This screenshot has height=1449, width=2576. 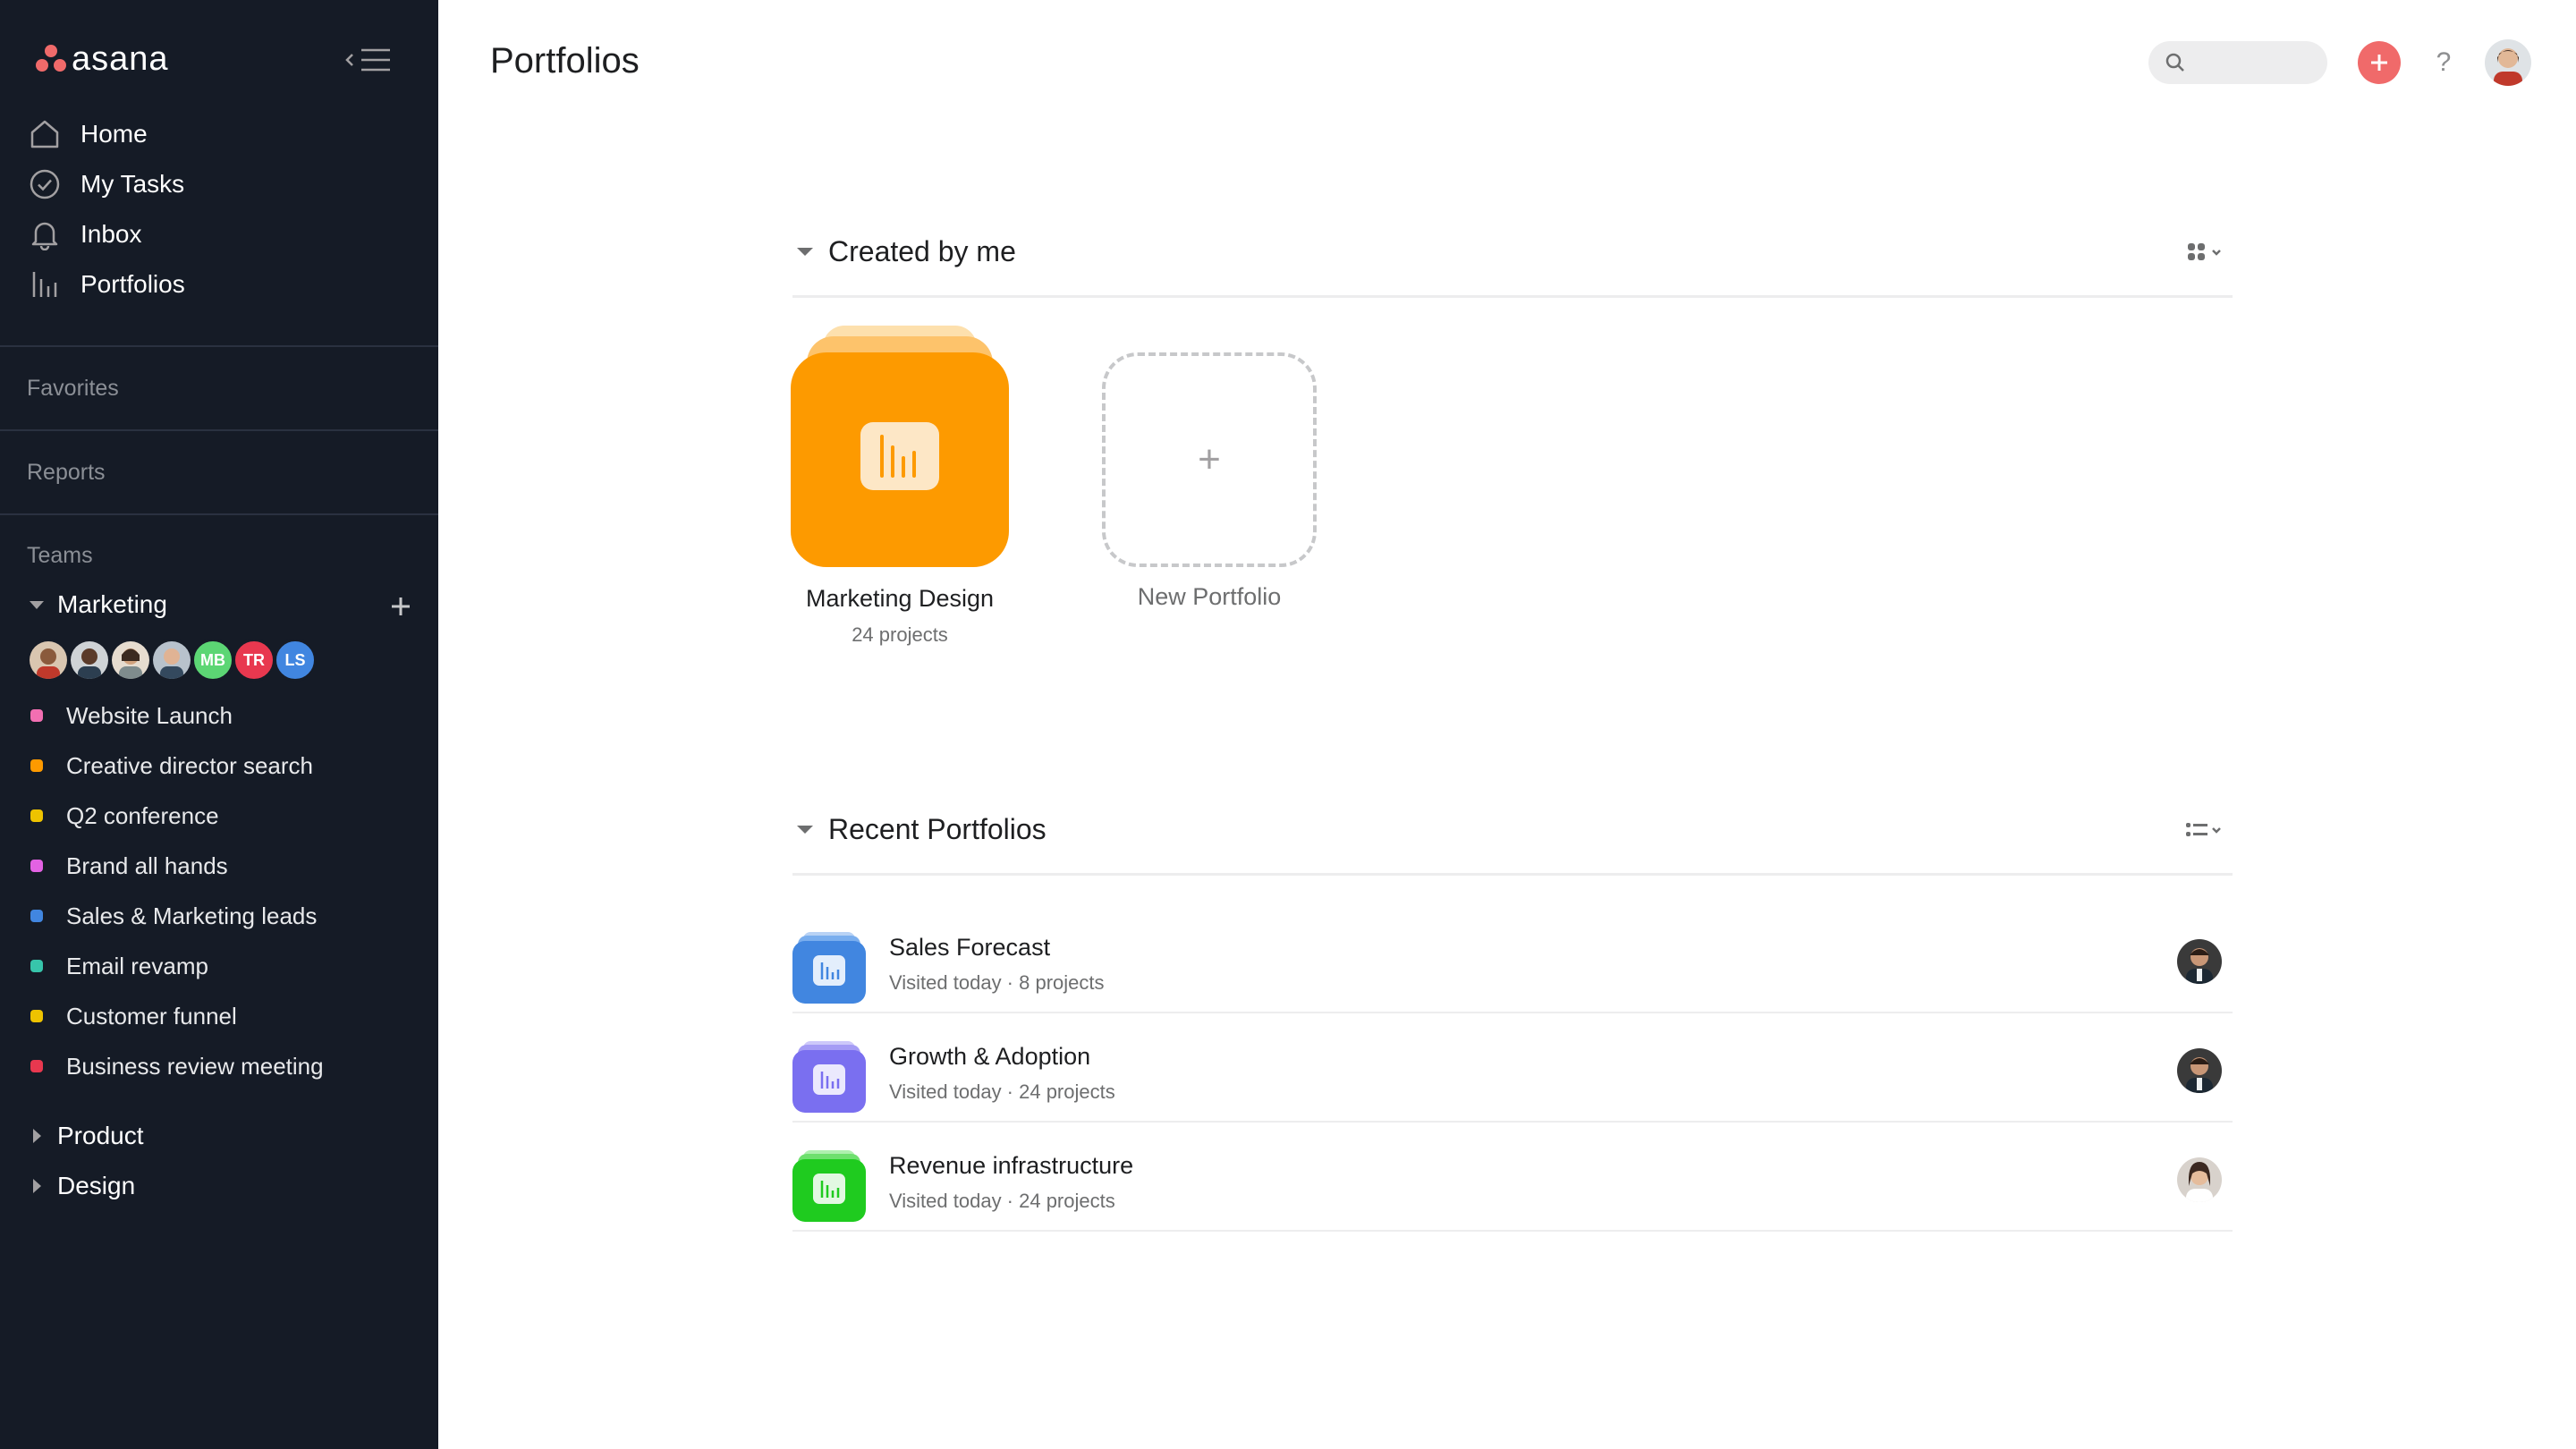 I want to click on project-name: Email revamp, so click(x=137, y=965).